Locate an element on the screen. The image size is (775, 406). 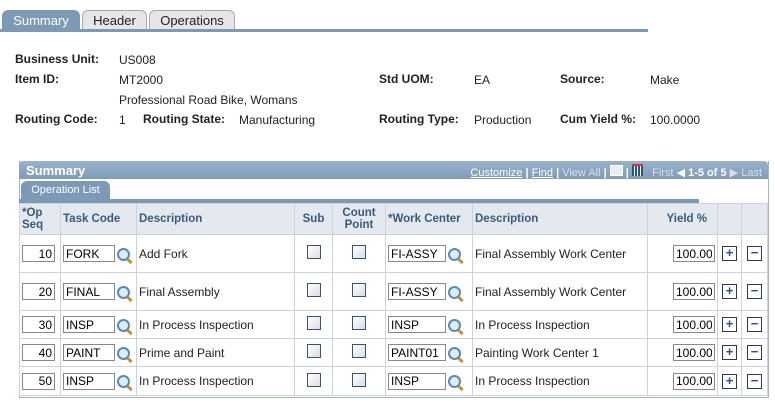
routing-state-label: Routing State: is located at coordinates (184, 119).